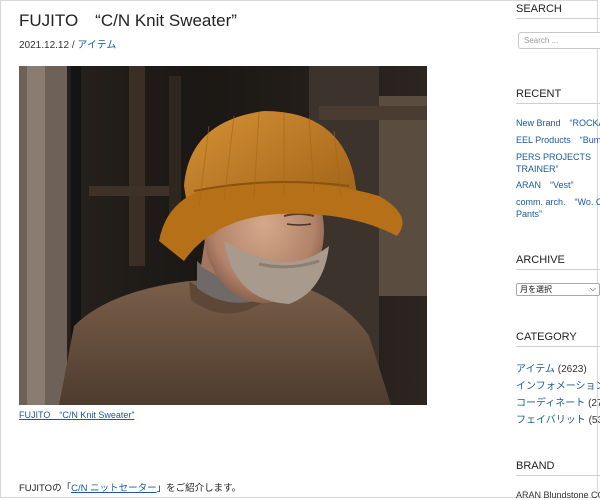  What do you see at coordinates (558, 185) in the screenshot?
I see `recent-post-link: ARAN “Vest”` at bounding box center [558, 185].